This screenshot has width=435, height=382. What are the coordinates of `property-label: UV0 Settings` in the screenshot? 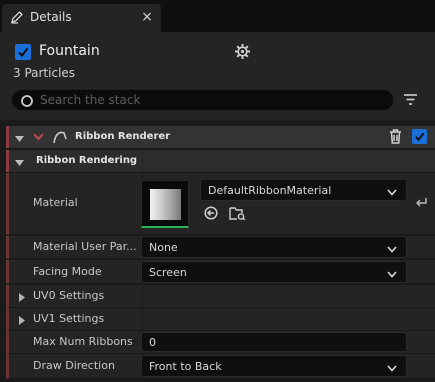 It's located at (69, 295).